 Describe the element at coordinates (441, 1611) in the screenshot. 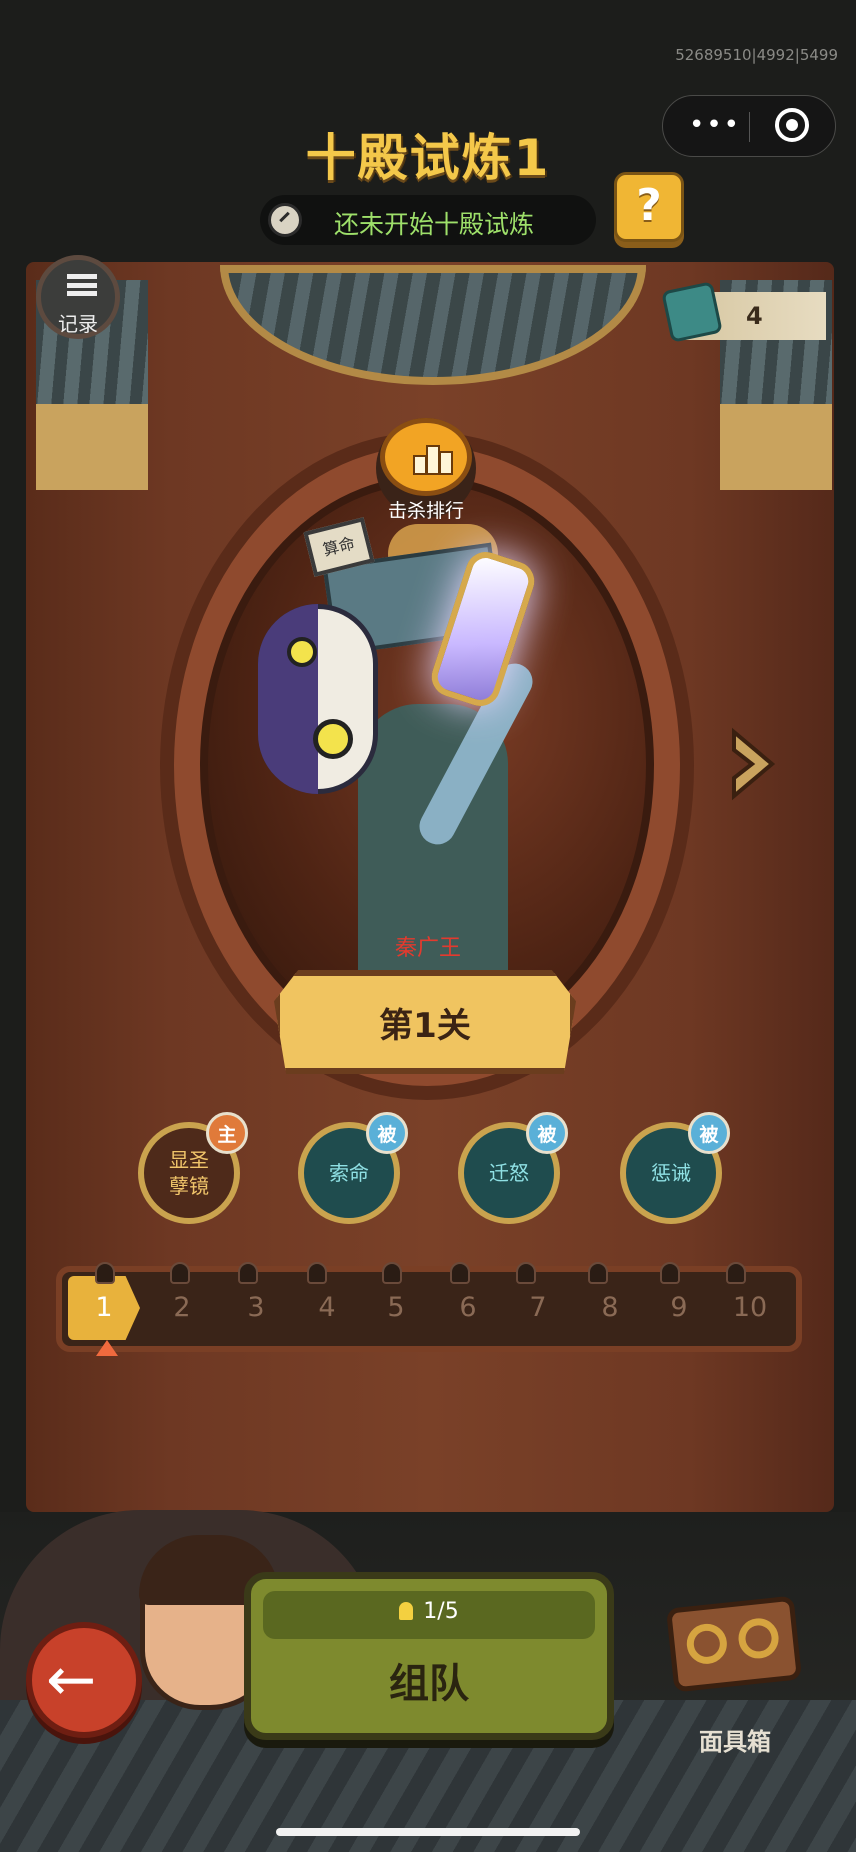

I see `team-count-text: 1/5` at that location.